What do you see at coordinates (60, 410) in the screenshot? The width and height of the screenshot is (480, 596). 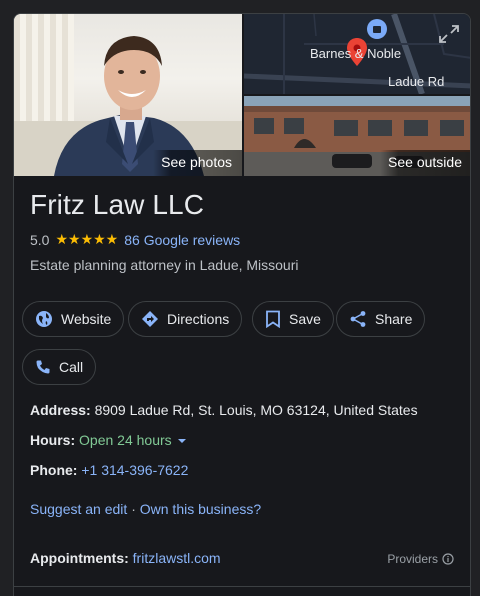 I see `address-label: Address:` at bounding box center [60, 410].